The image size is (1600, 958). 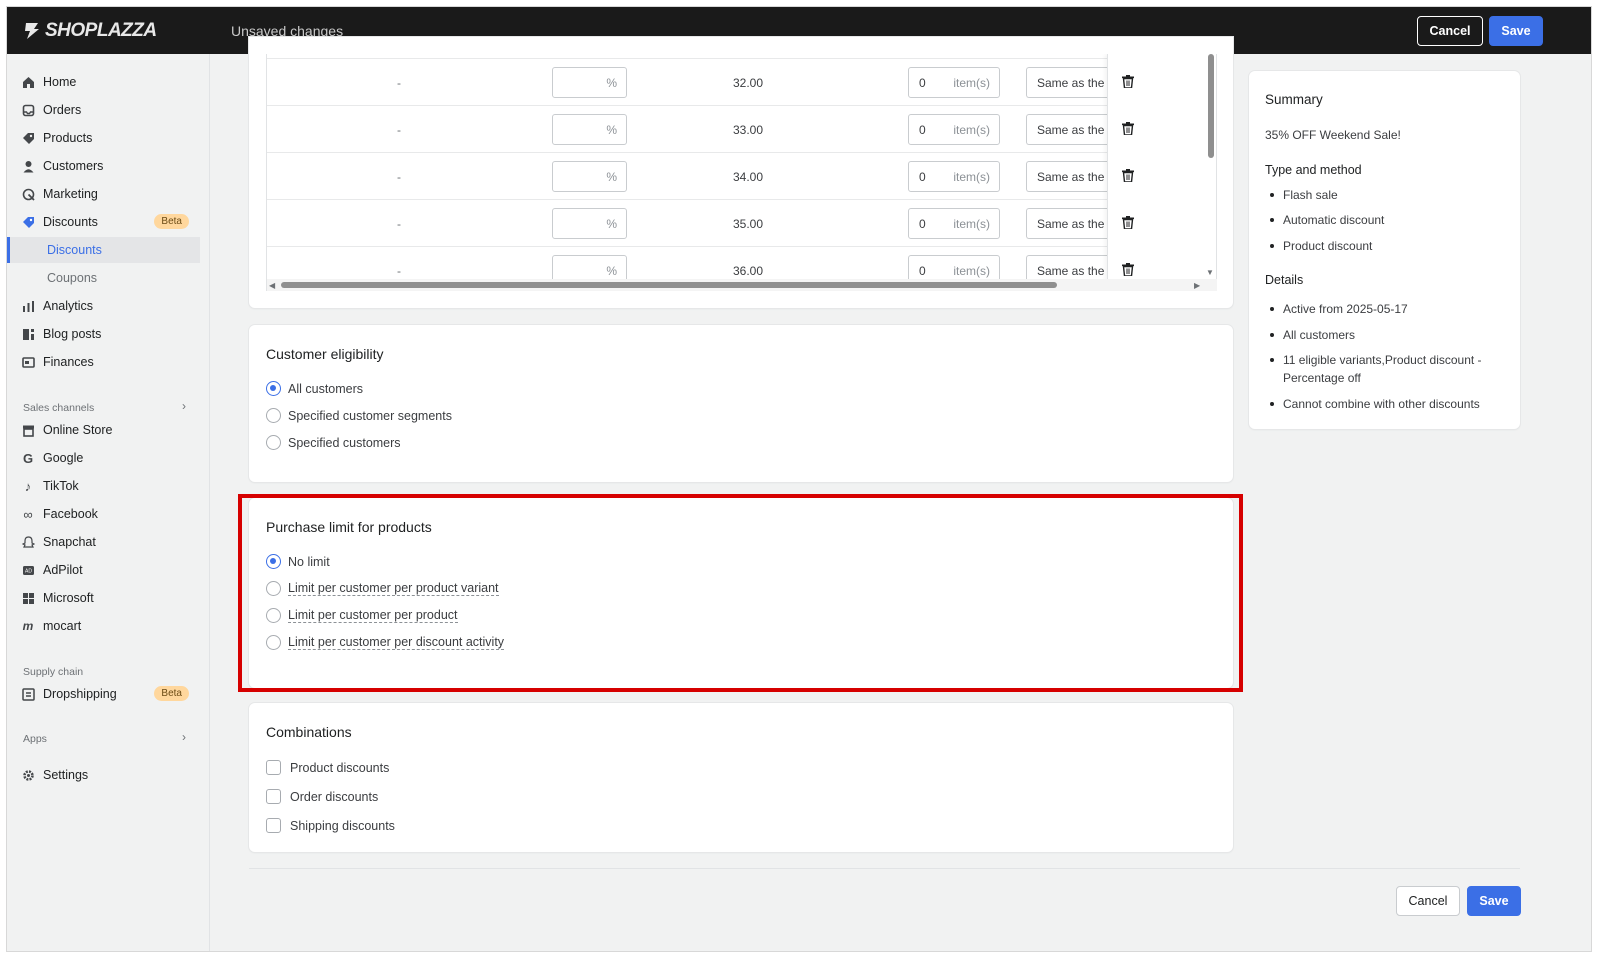 I want to click on sales-channels-label: Sales channels, so click(x=59, y=408).